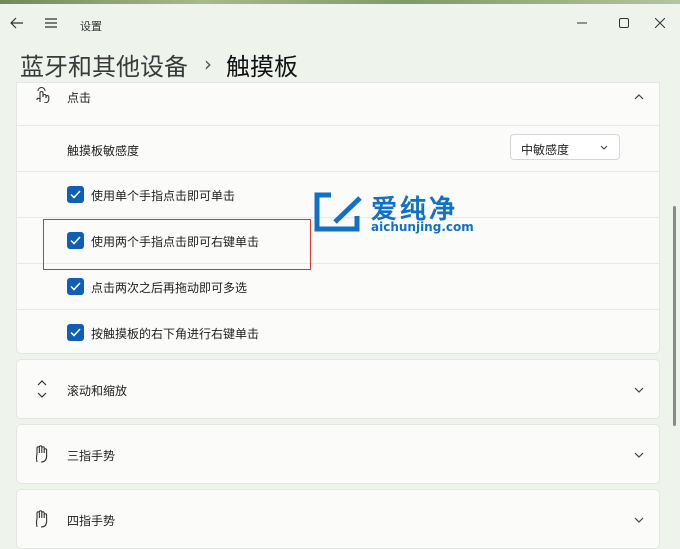 Image resolution: width=680 pixels, height=549 pixels. Describe the element at coordinates (163, 196) in the screenshot. I see `single-tap-label: 使用单个手指点击即可单击` at that location.